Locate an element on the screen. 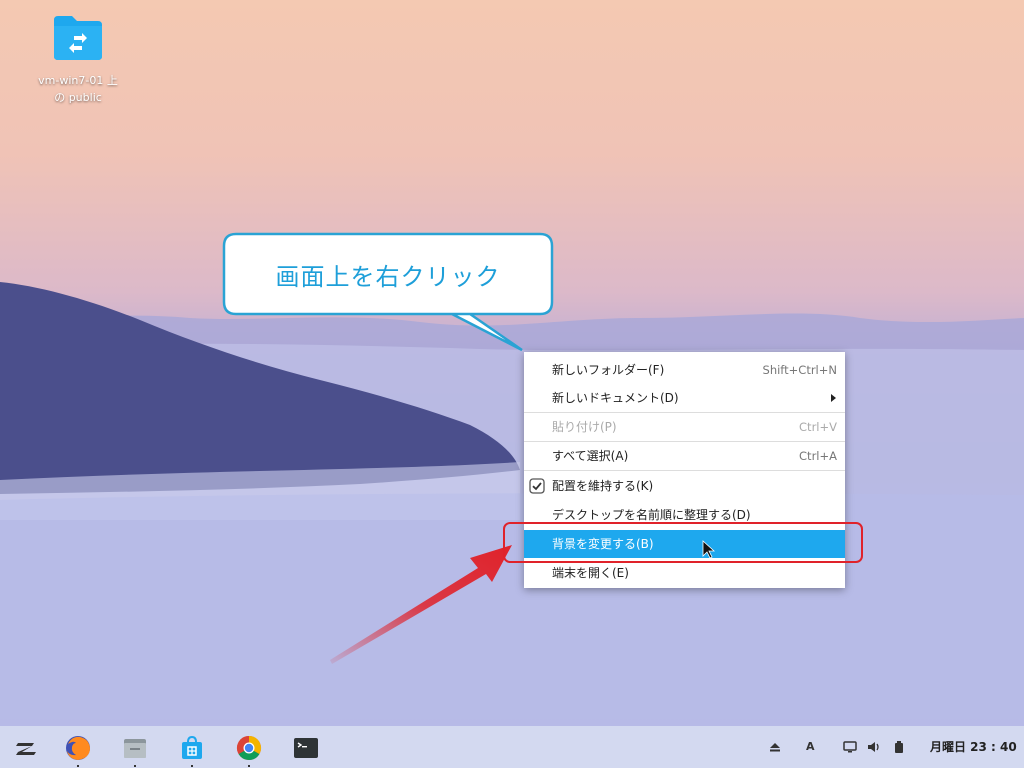 Image resolution: width=1024 pixels, height=768 pixels. menu-separator is located at coordinates (684, 470).